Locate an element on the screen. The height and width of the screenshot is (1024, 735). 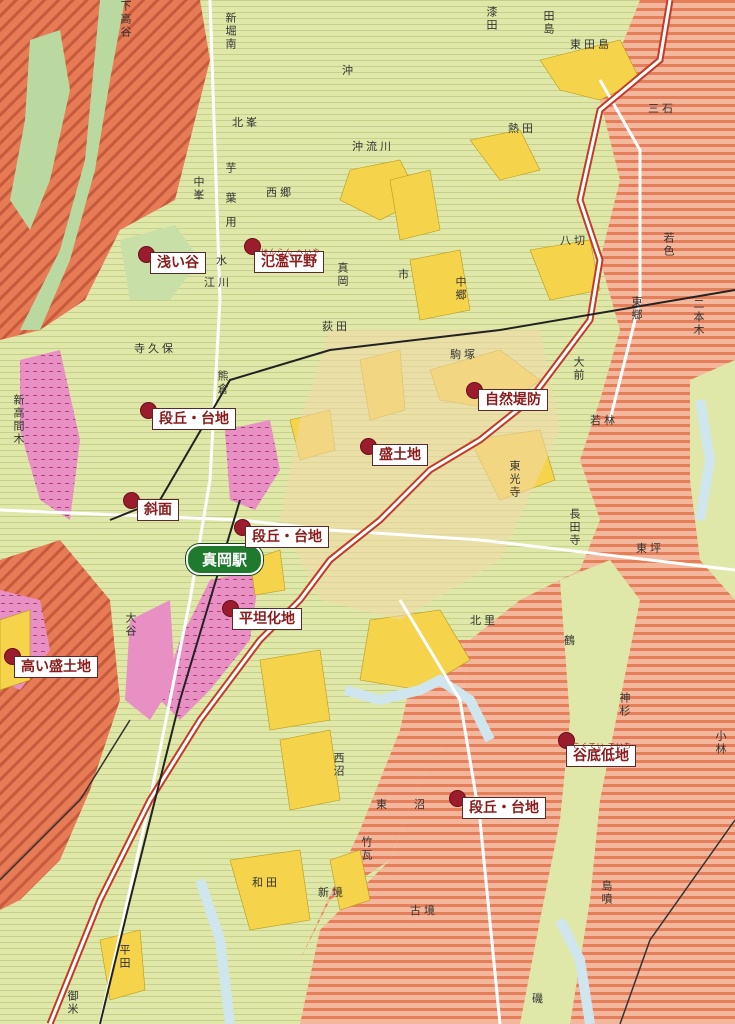
place-name: 古境 is located at coordinates (424, 910).